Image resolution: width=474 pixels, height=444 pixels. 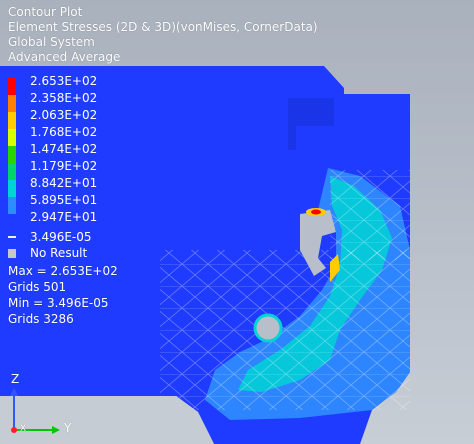 I want to click on legend-label: 2.653E+02, so click(x=64, y=81).